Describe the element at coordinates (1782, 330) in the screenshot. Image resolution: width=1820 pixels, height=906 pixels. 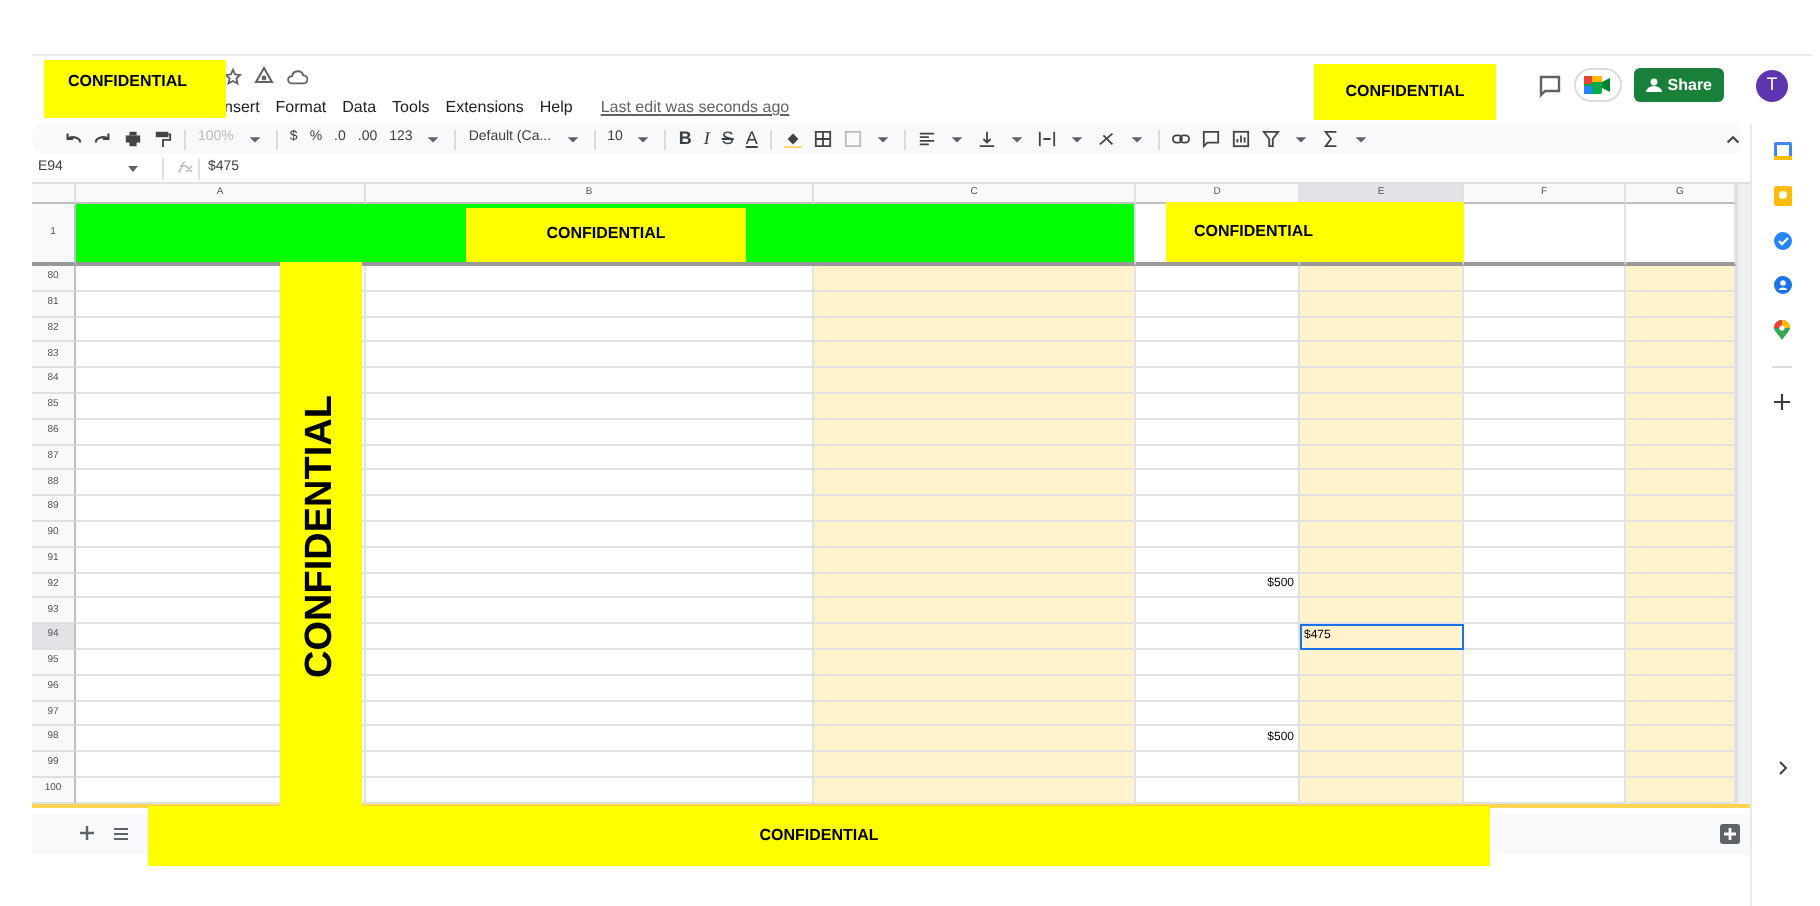
I see `maps-icon` at that location.